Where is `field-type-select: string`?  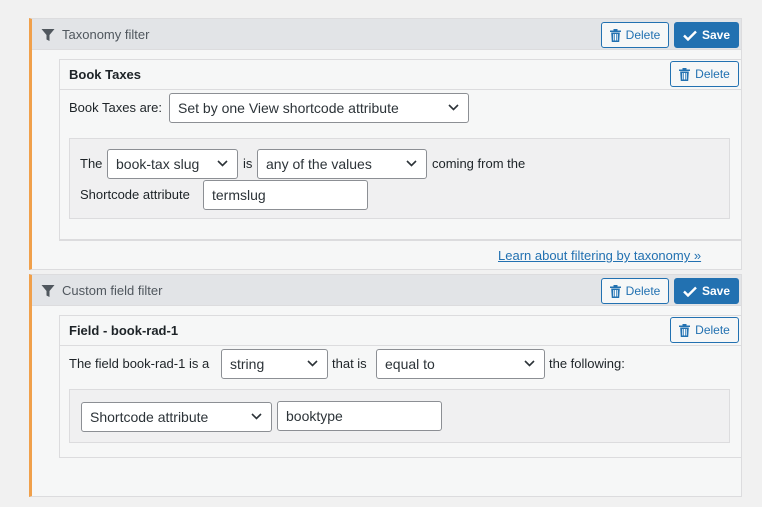
field-type-select: string is located at coordinates (274, 364).